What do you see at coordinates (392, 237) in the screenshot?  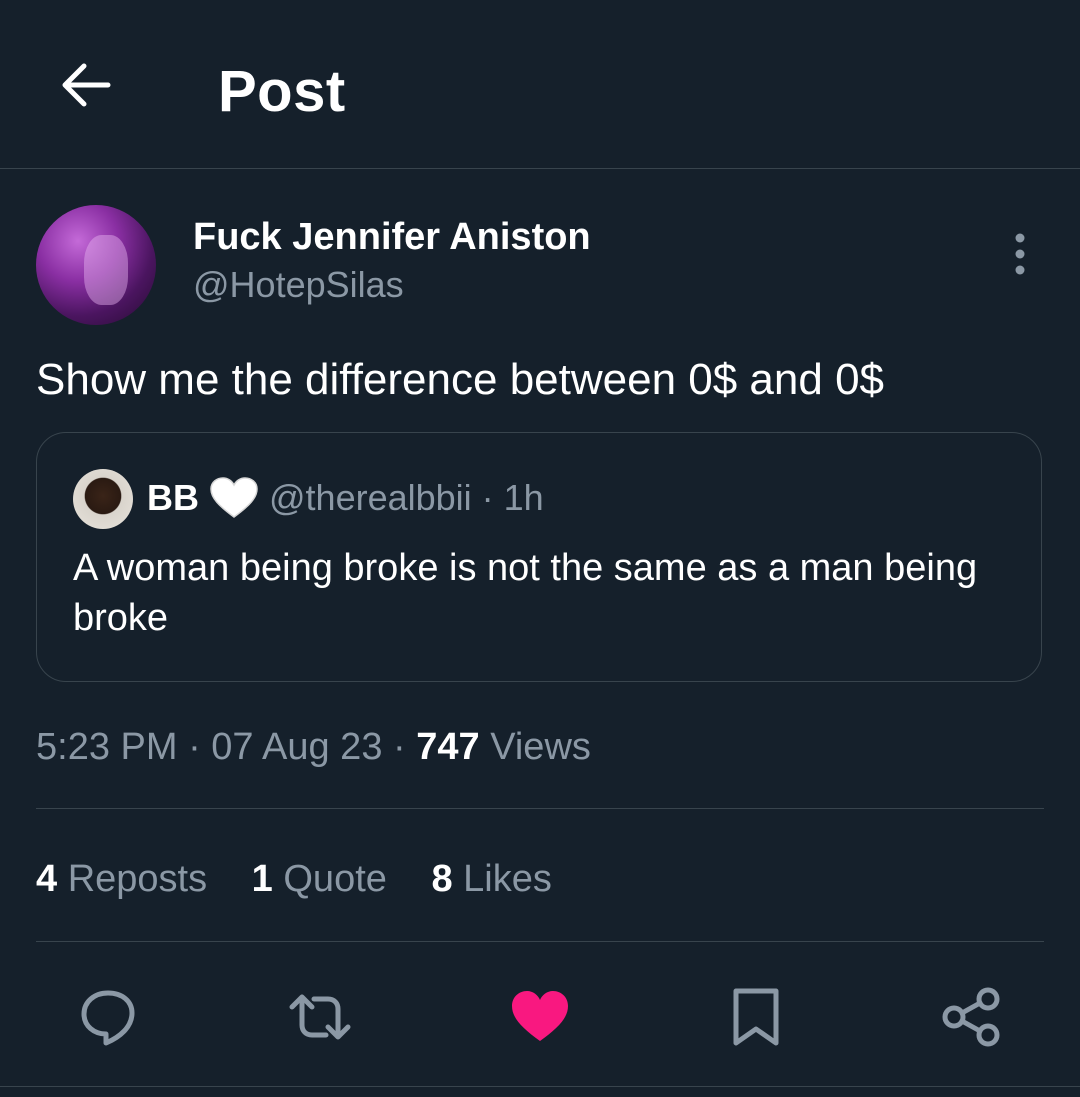 I see `author-display-name: Fuck Jennifer Aniston` at bounding box center [392, 237].